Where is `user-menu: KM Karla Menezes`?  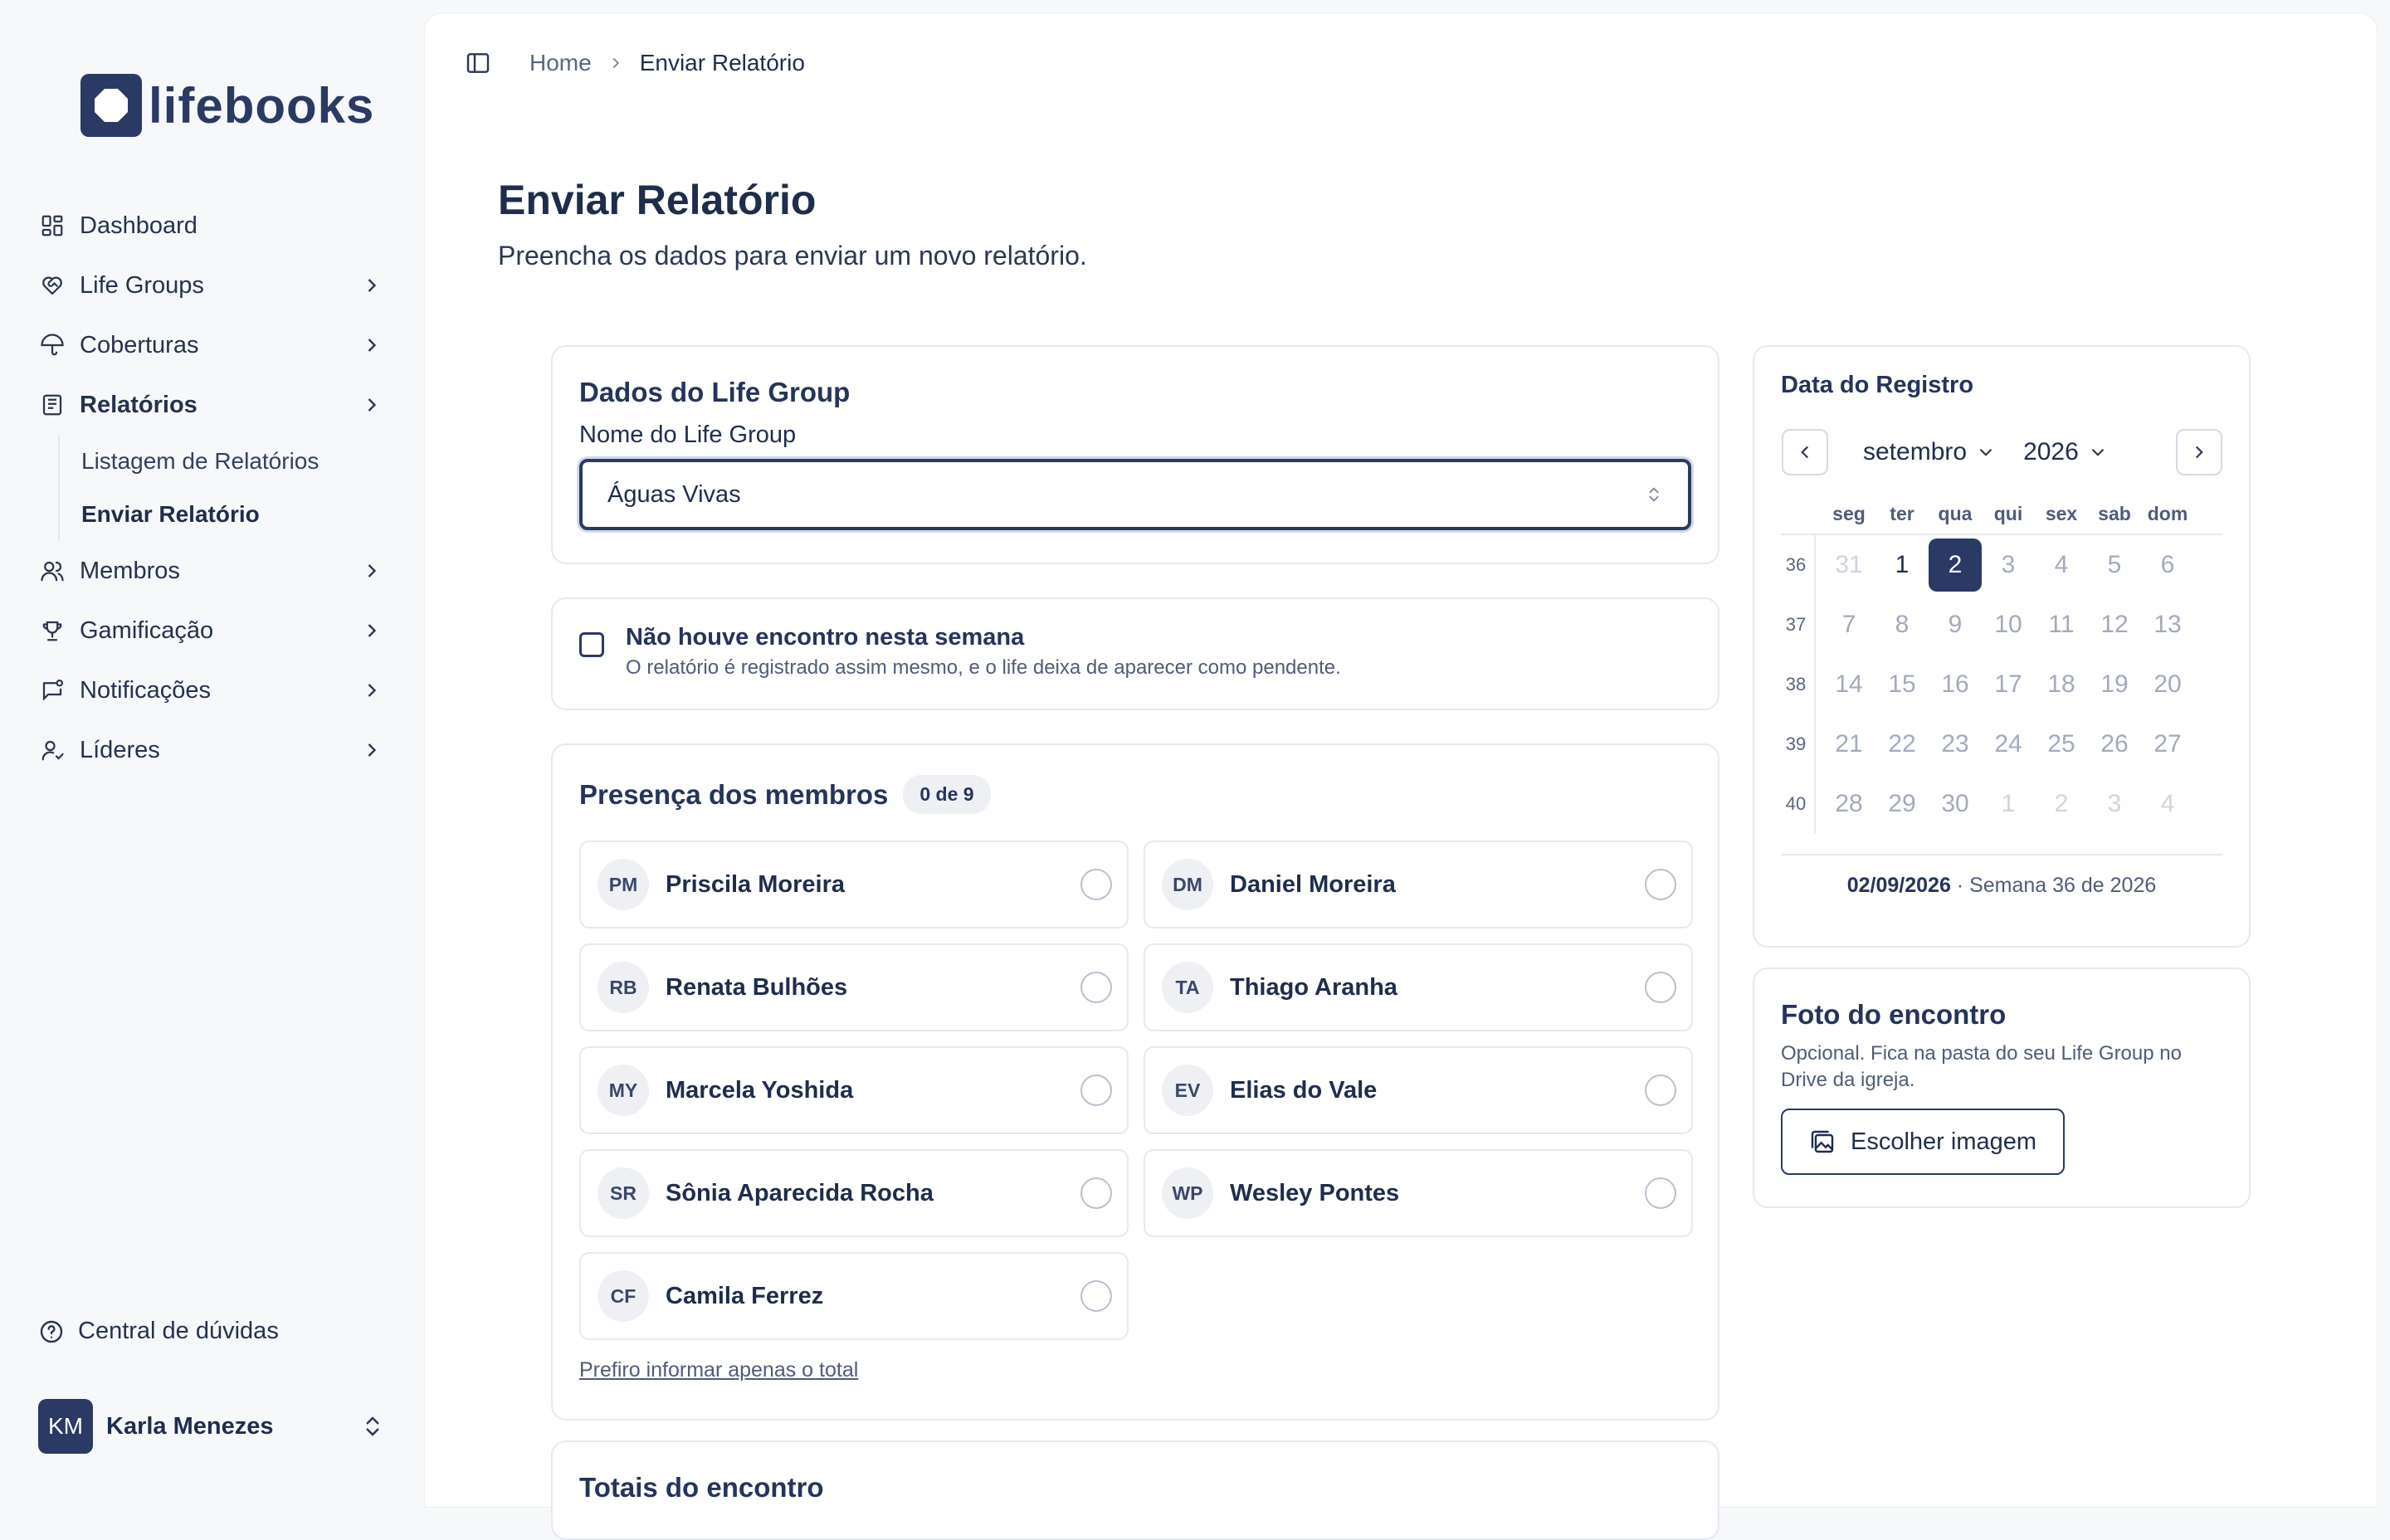
user-menu: KM Karla Menezes is located at coordinates (212, 1426).